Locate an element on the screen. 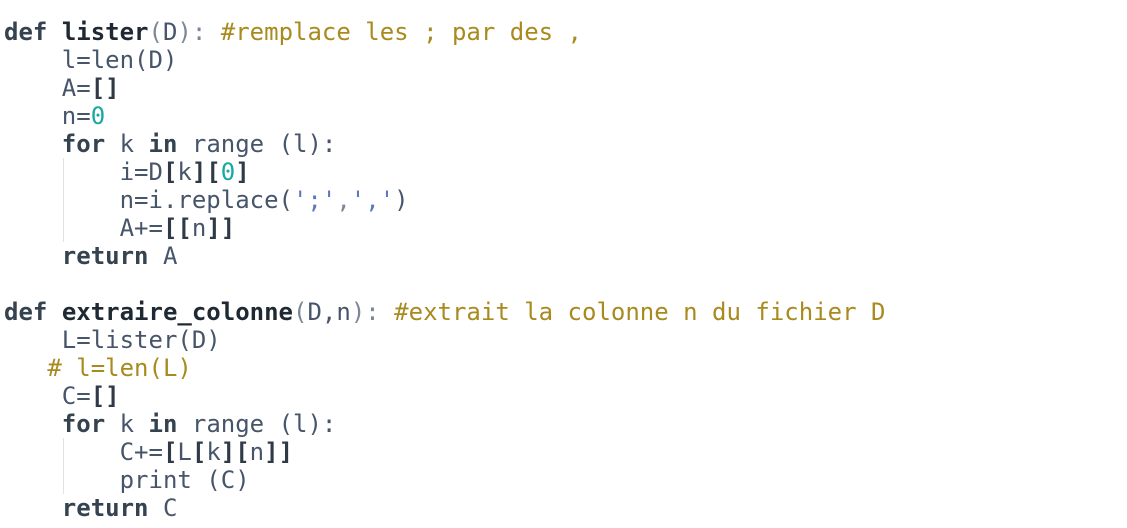 Image resolution: width=1127 pixels, height=528 pixels. code-line: A+=[[n]] is located at coordinates (120, 228).